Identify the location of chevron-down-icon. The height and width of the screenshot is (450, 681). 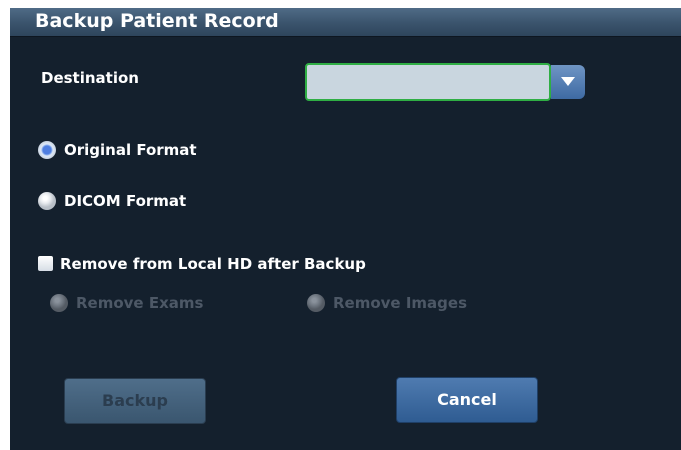
(568, 81).